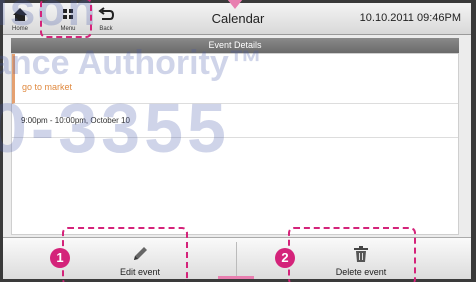  Describe the element at coordinates (20, 14) in the screenshot. I see `home-icon` at that location.